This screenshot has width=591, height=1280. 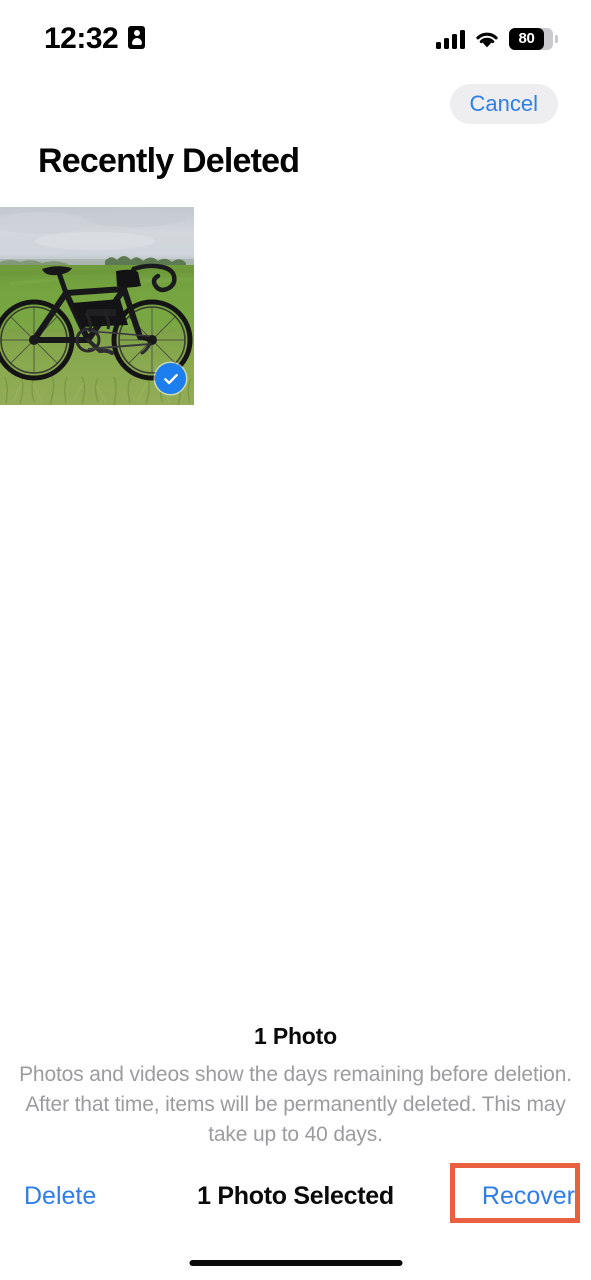 What do you see at coordinates (136, 37) in the screenshot?
I see `contact-card-icon` at bounding box center [136, 37].